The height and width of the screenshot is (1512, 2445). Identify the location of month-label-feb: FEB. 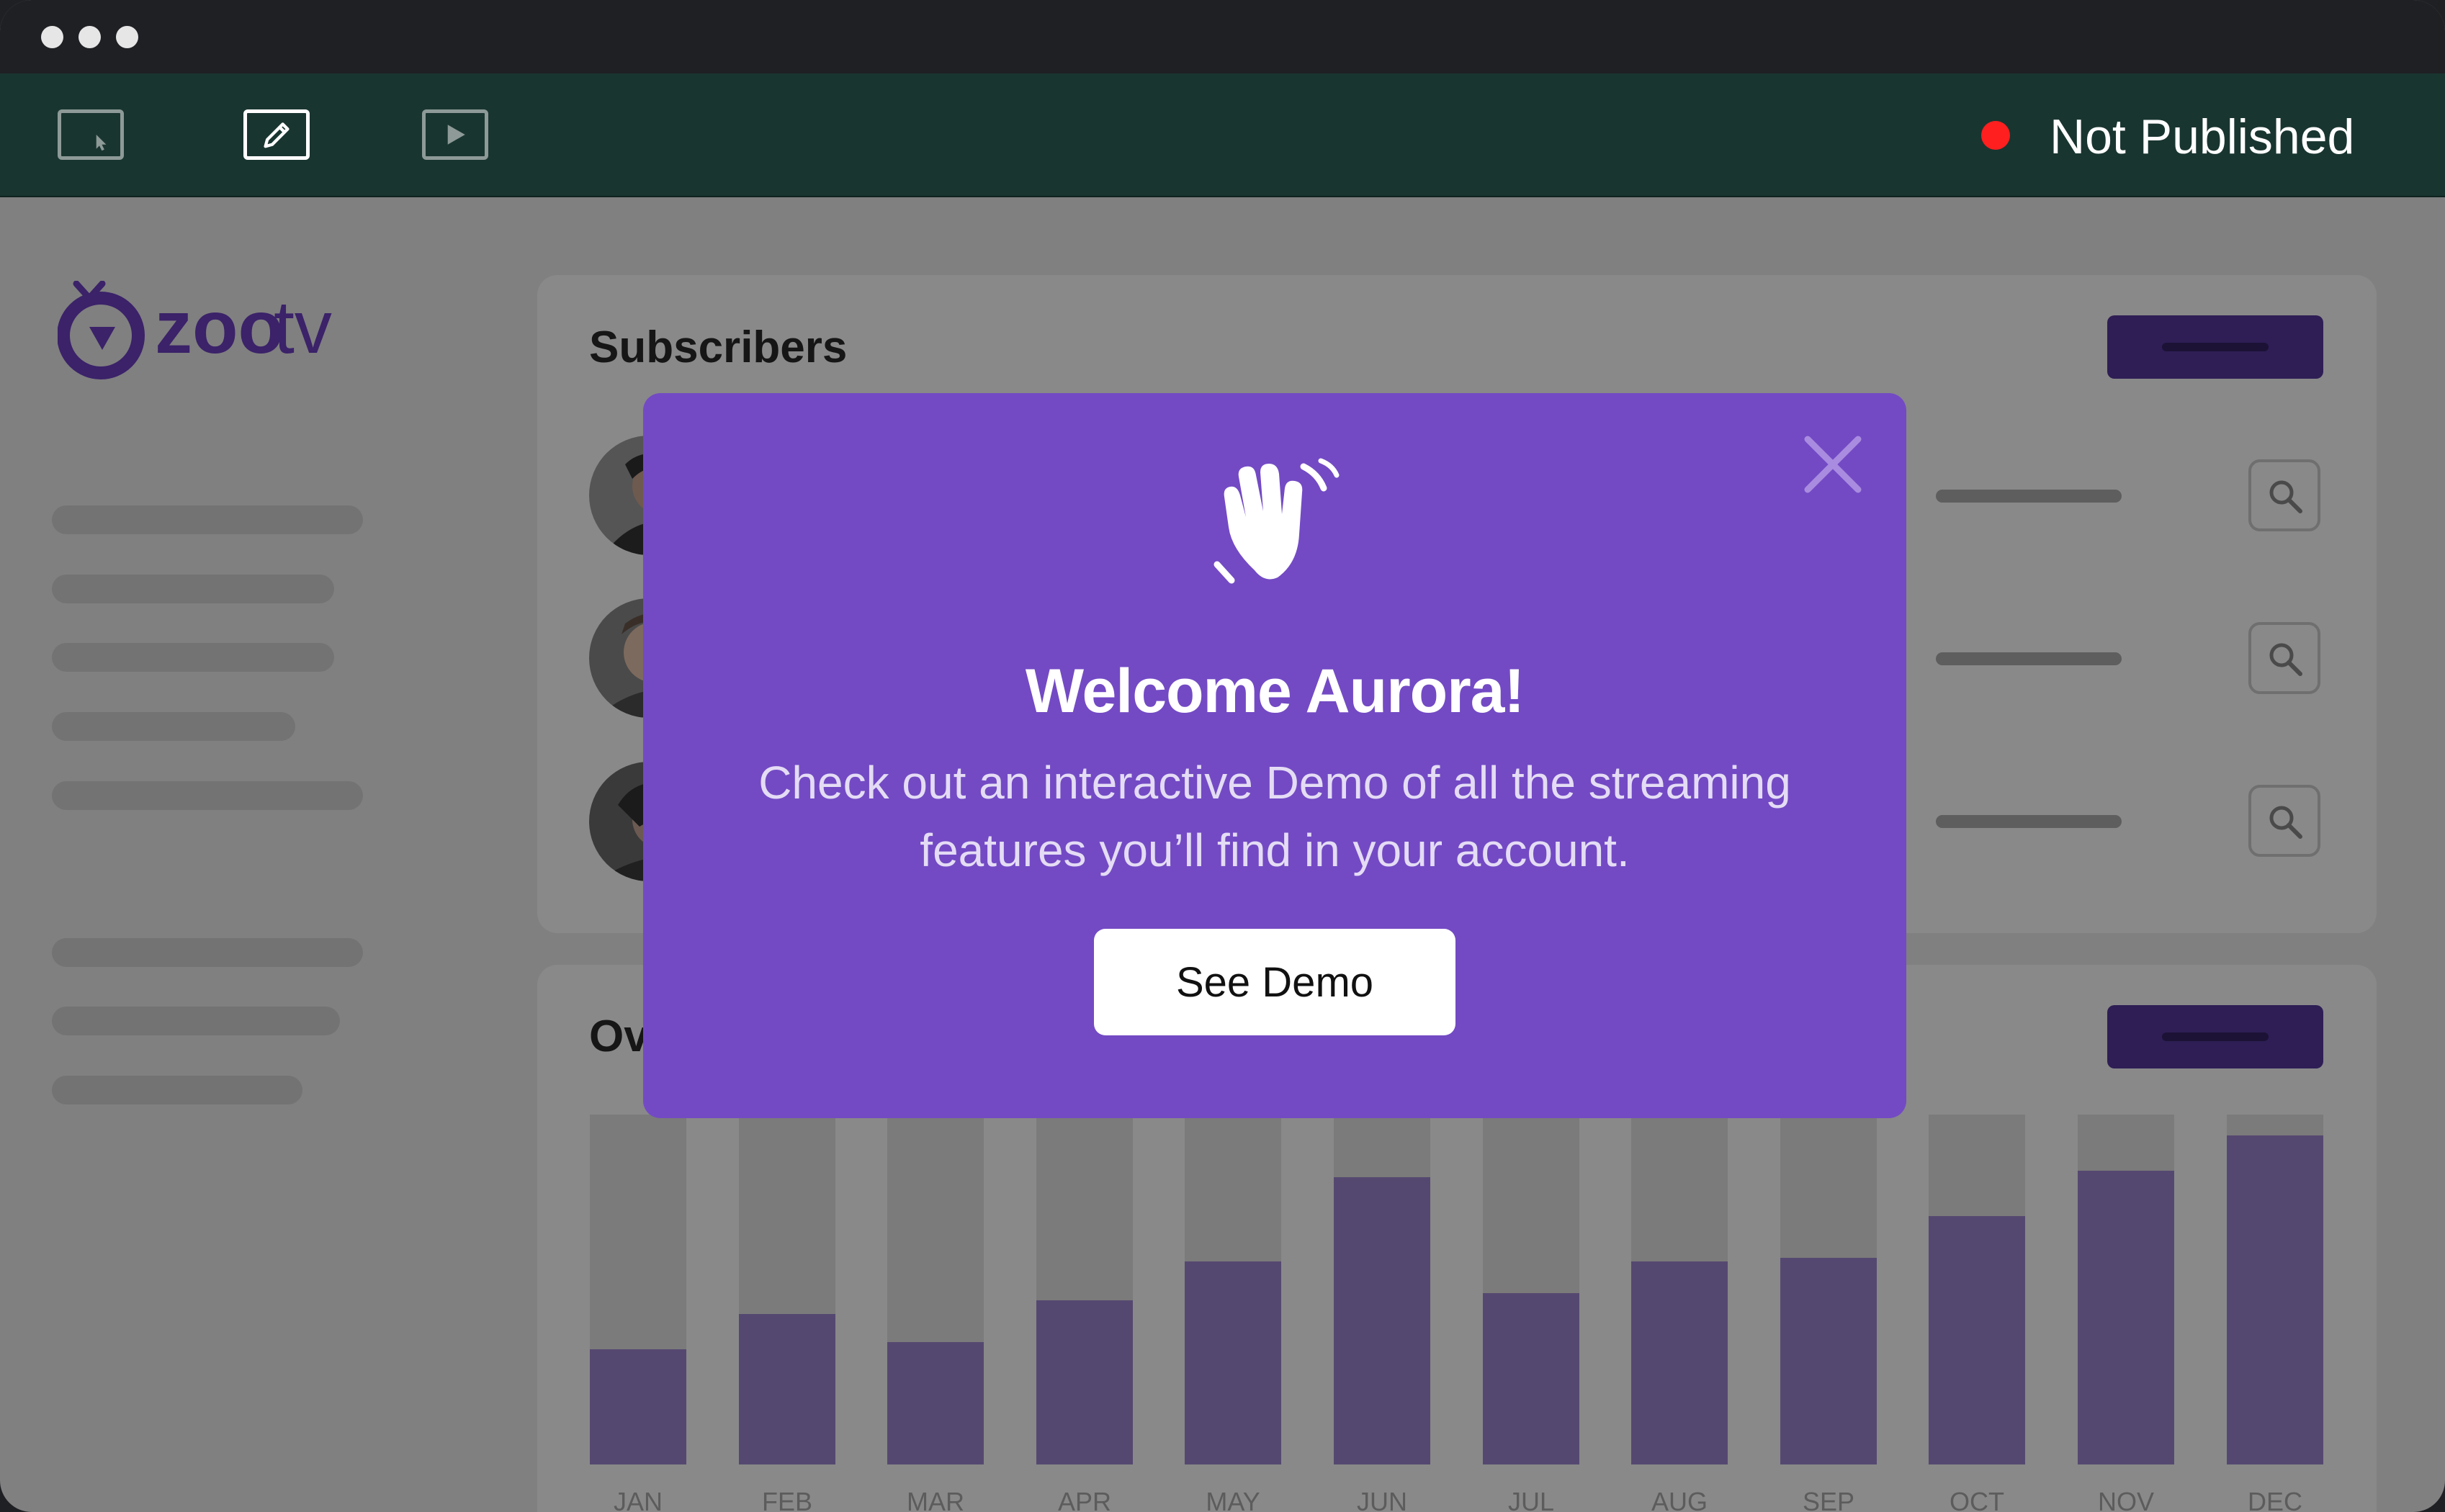
(786, 1499).